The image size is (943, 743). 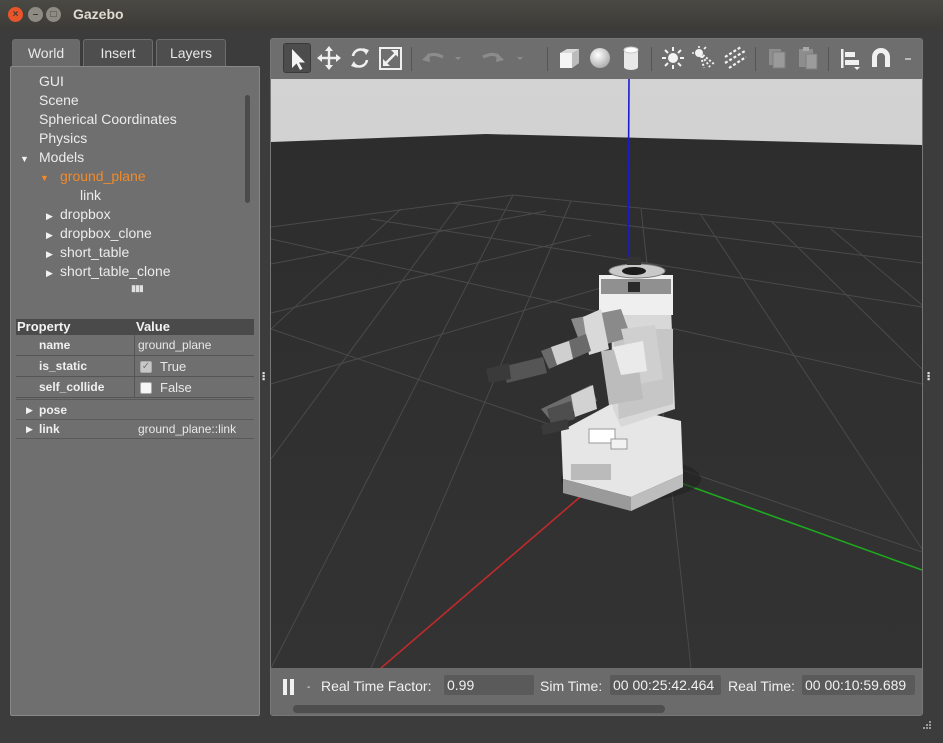 What do you see at coordinates (99, 233) in the screenshot?
I see `tree-item-dropbox-clone: ▶ dropbox_clone` at bounding box center [99, 233].